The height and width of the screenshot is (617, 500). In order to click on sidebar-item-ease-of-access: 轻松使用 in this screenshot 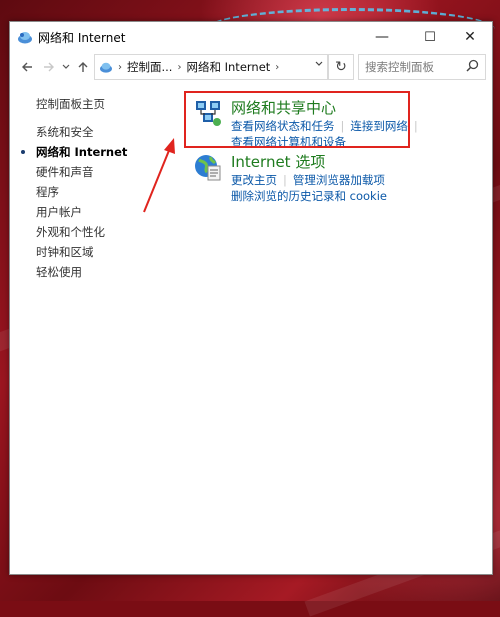, I will do `click(81, 272)`.